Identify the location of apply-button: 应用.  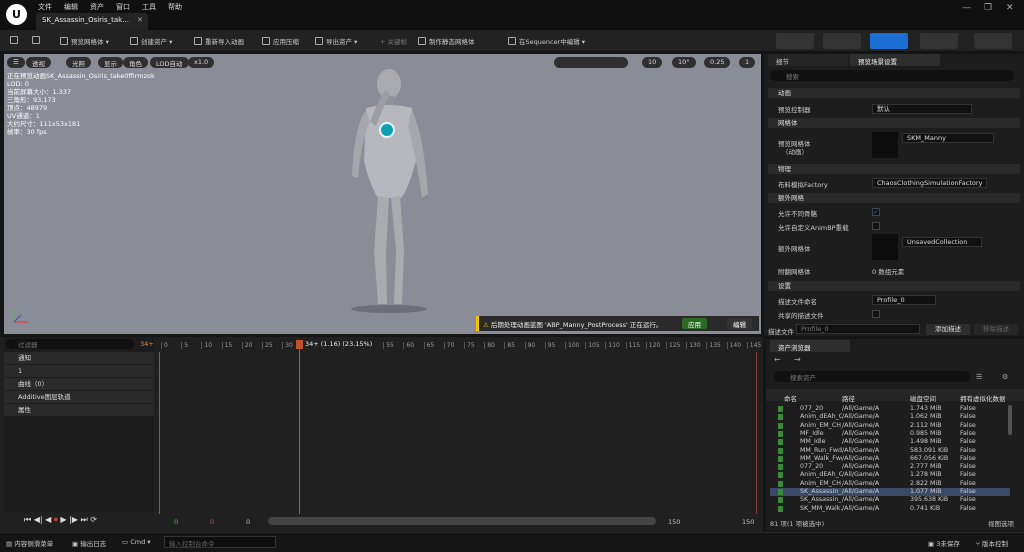
(694, 323).